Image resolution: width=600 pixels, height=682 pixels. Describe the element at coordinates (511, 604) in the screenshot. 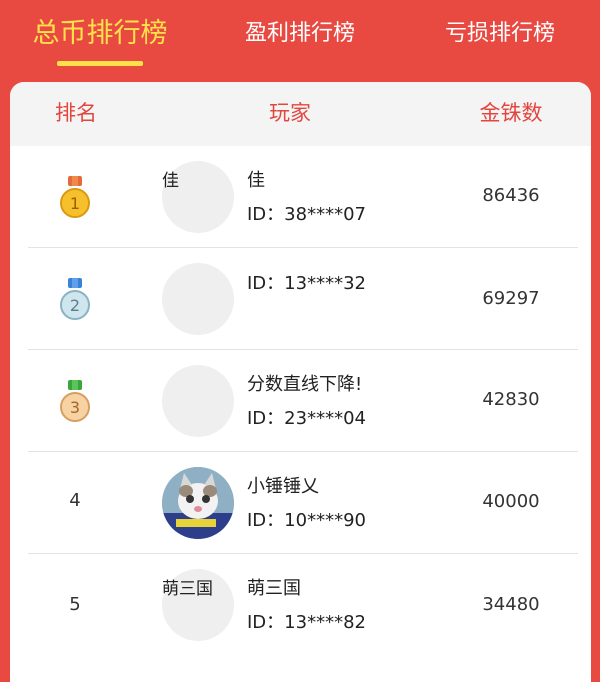

I see `coin-count: 34480` at that location.